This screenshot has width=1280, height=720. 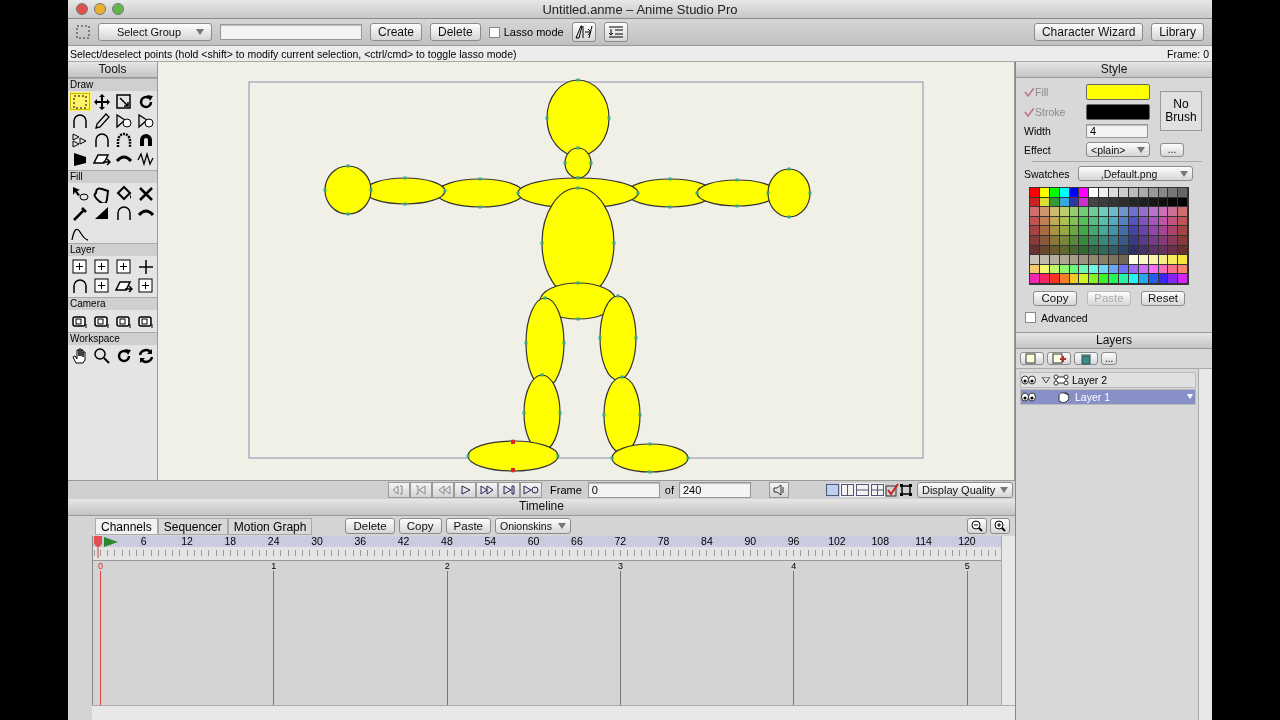 What do you see at coordinates (891, 490) in the screenshot?
I see `checkmark-icon` at bounding box center [891, 490].